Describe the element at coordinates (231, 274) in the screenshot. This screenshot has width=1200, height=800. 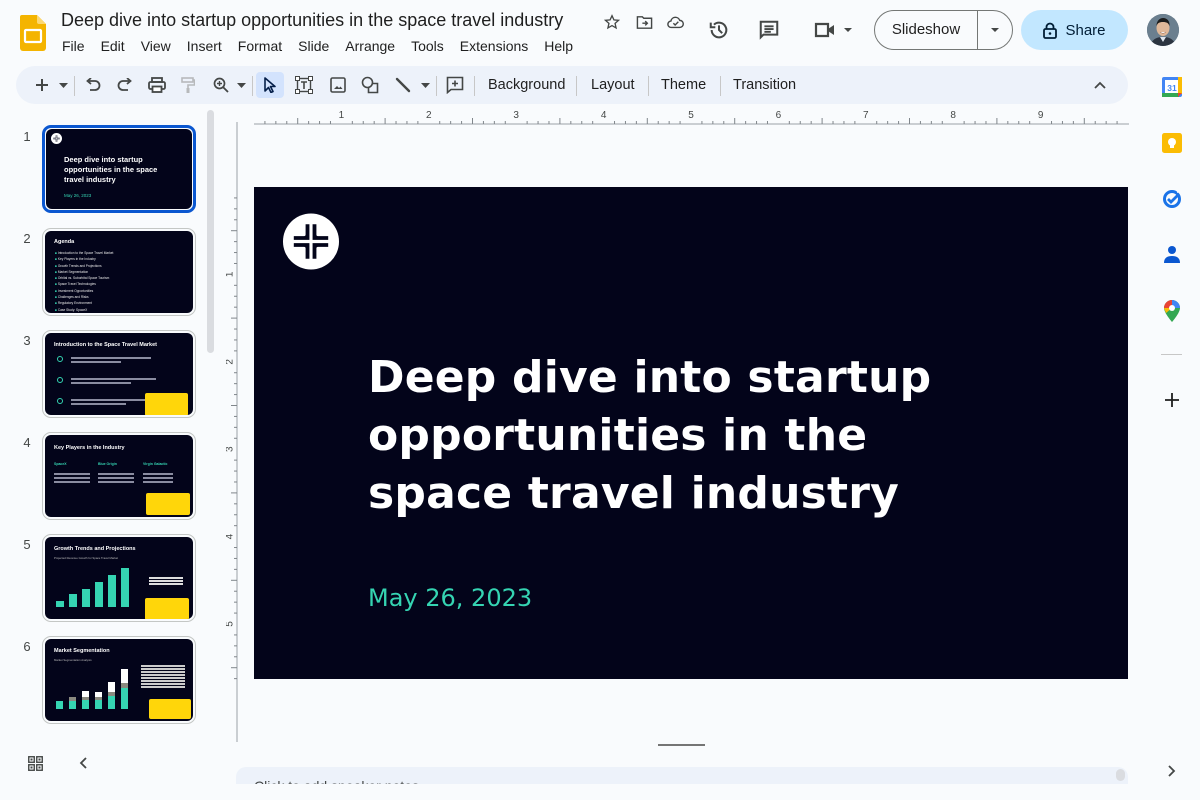
I see `ruler-label: 1` at that location.